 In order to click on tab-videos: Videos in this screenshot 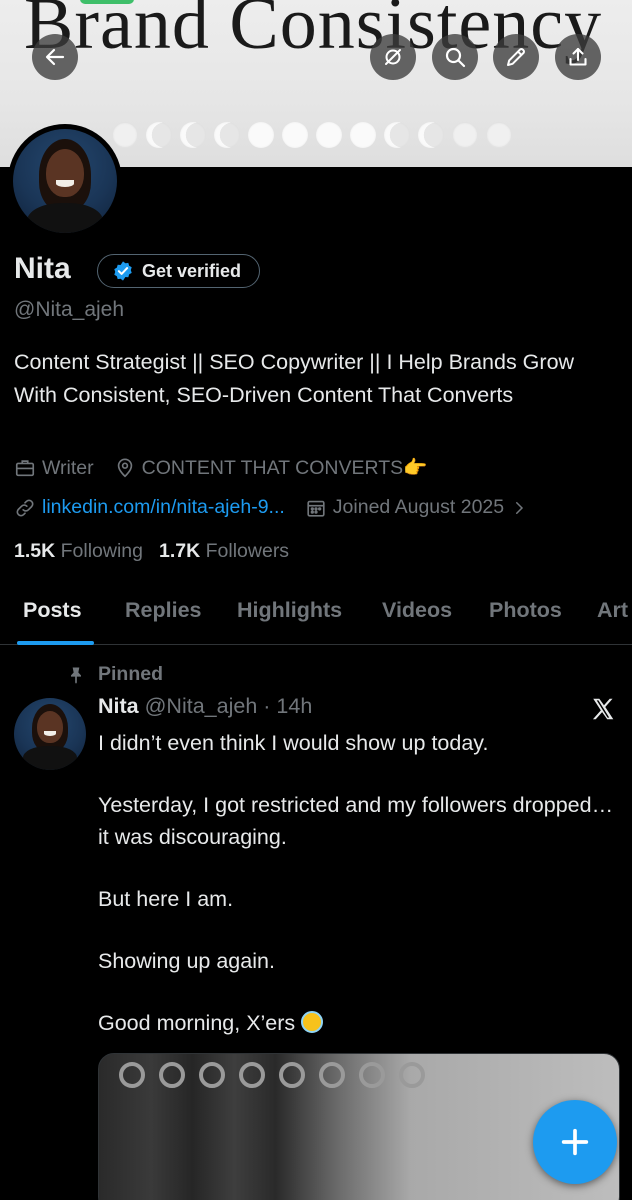, I will do `click(417, 610)`.